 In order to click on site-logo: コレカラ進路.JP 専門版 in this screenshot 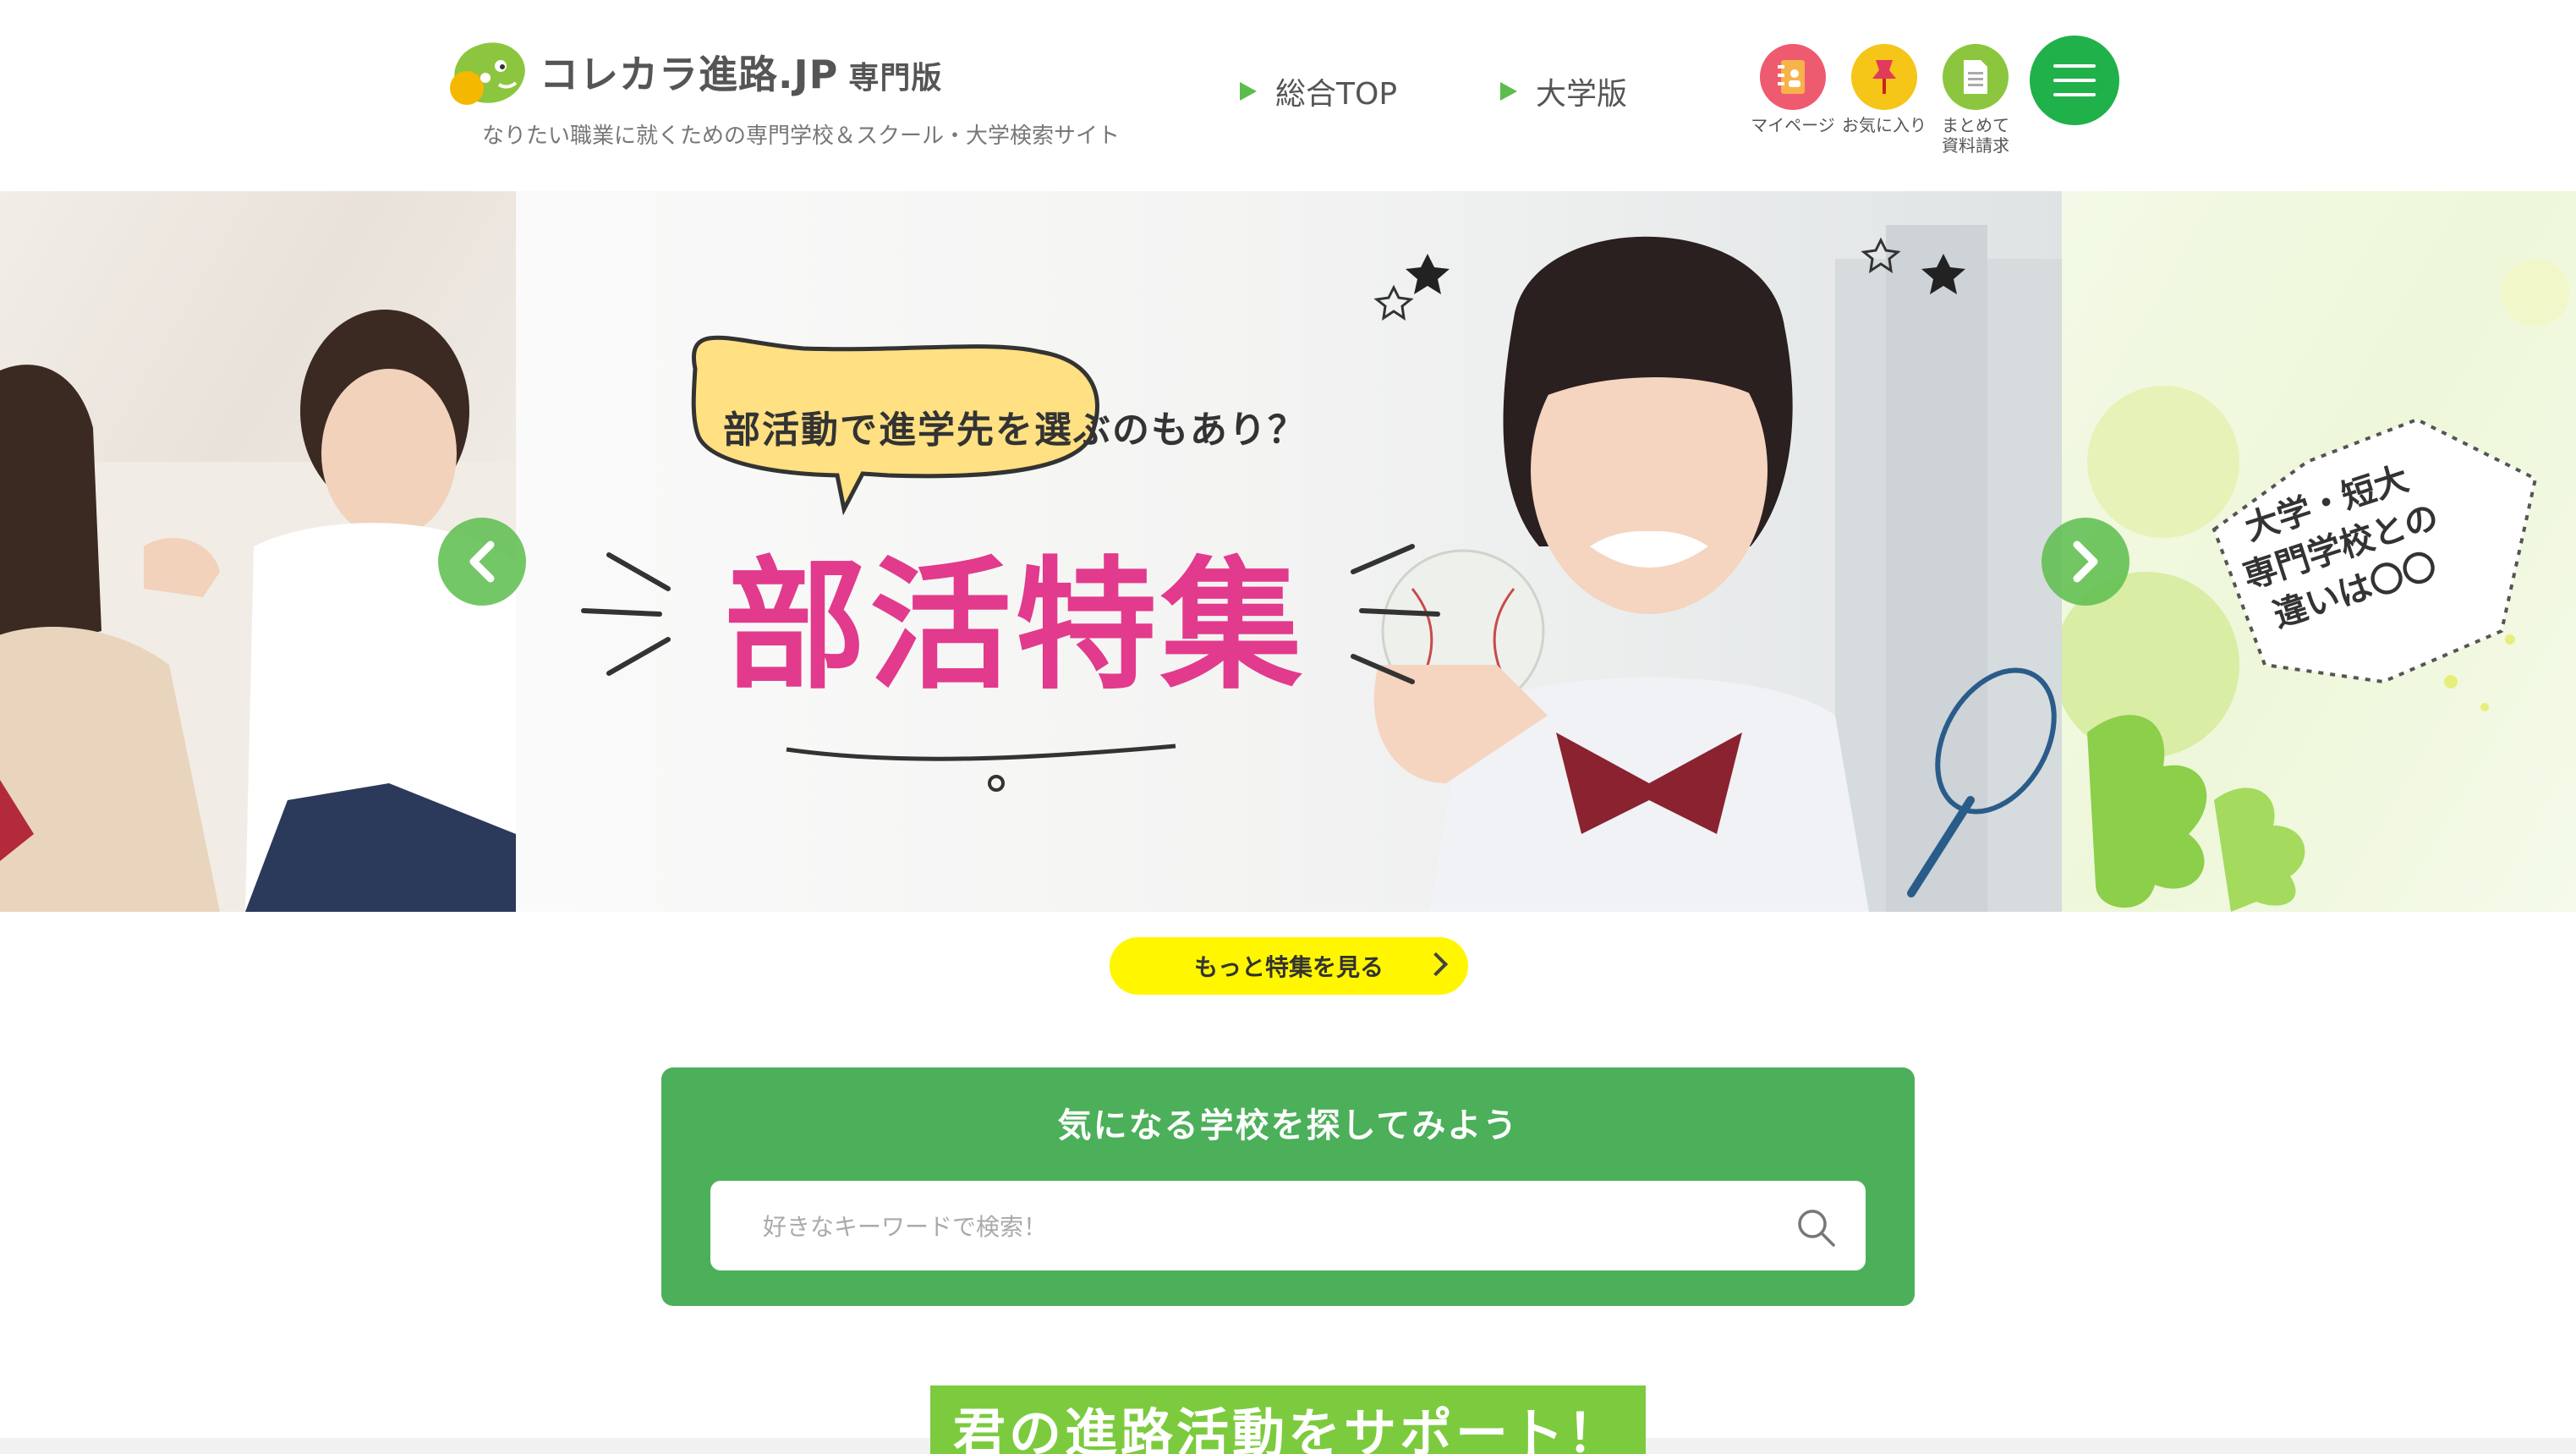, I will do `click(741, 72)`.